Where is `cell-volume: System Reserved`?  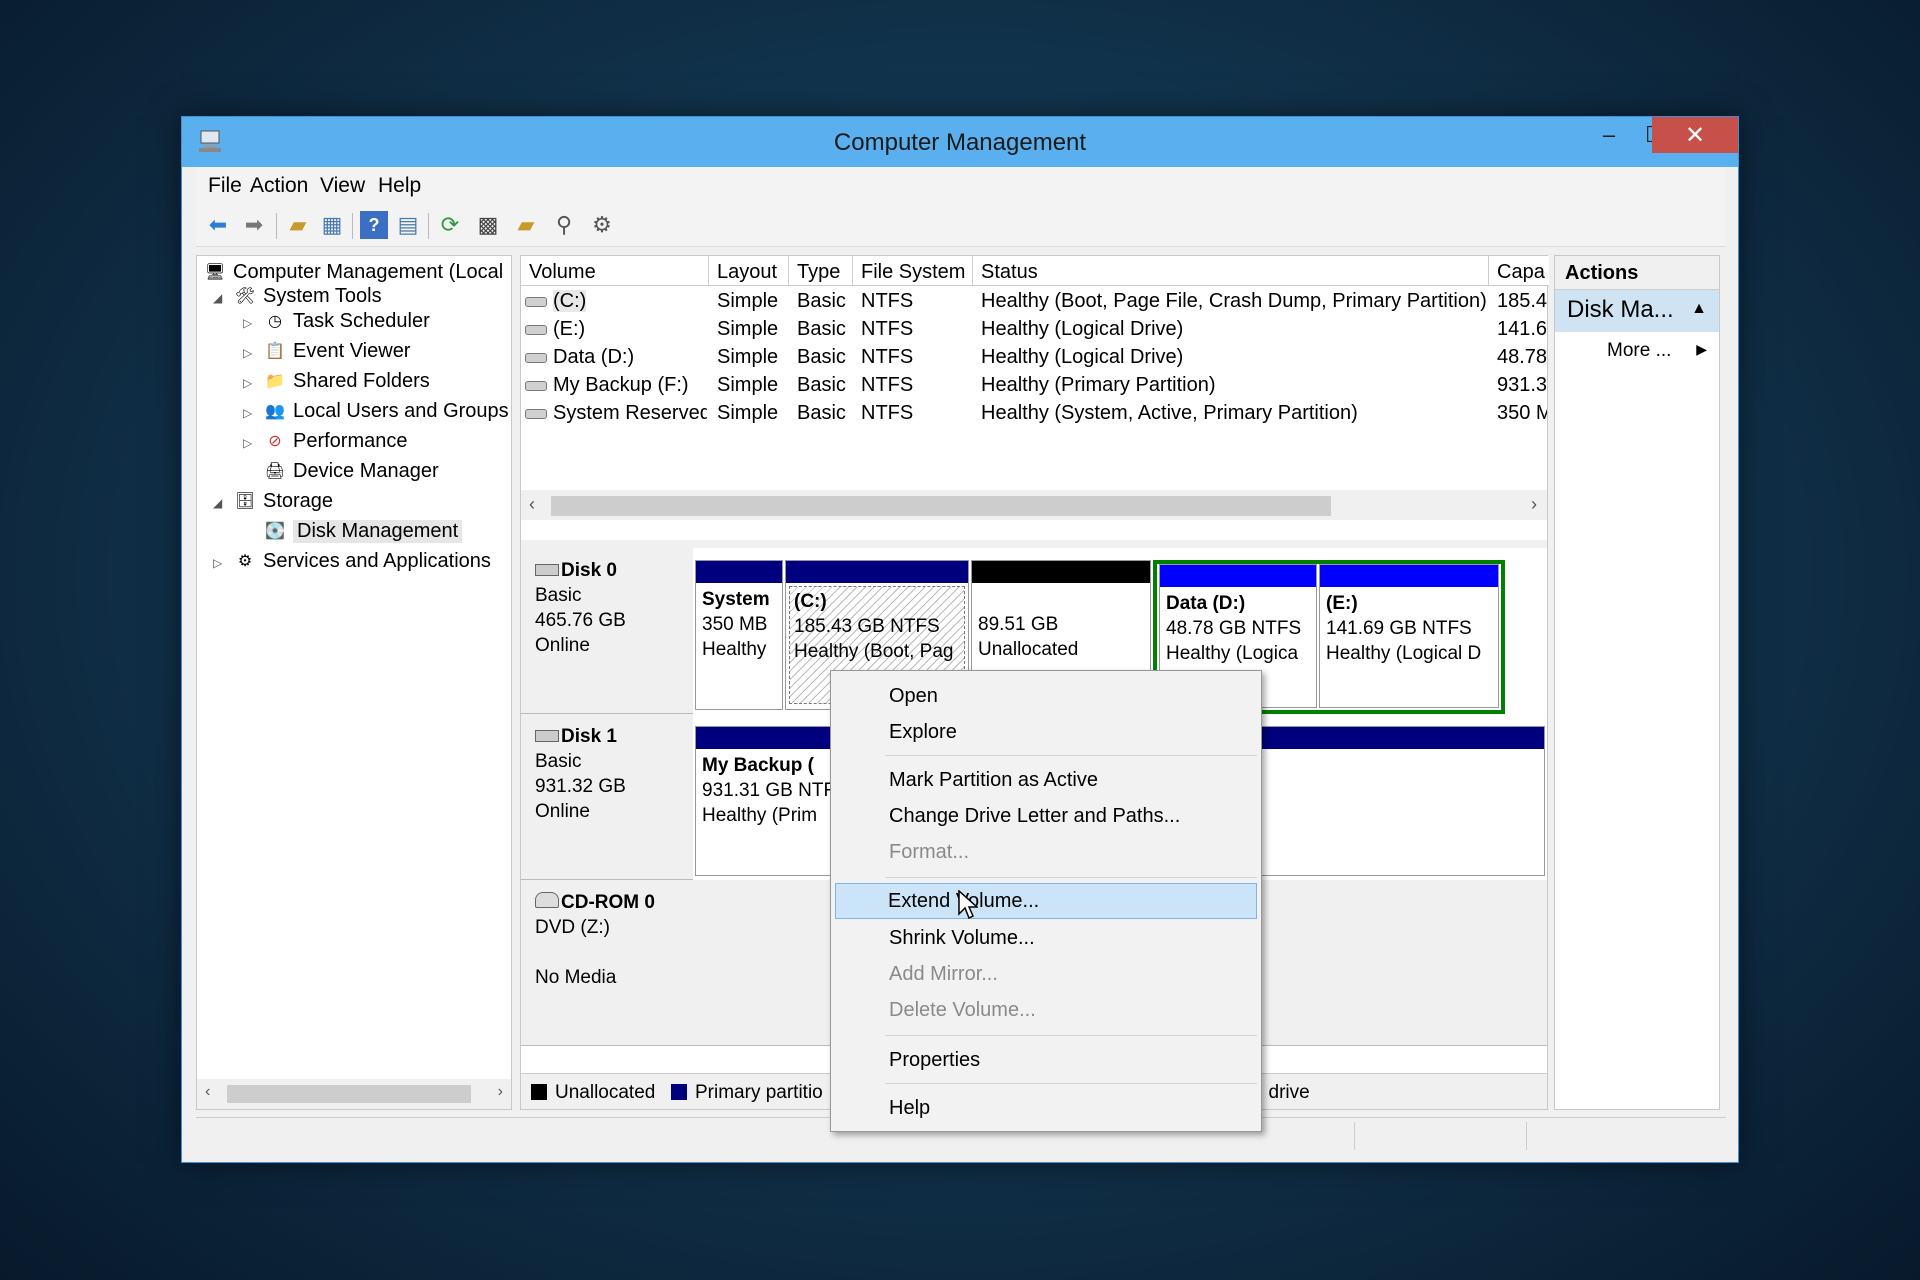 cell-volume: System Reserved is located at coordinates (630, 413).